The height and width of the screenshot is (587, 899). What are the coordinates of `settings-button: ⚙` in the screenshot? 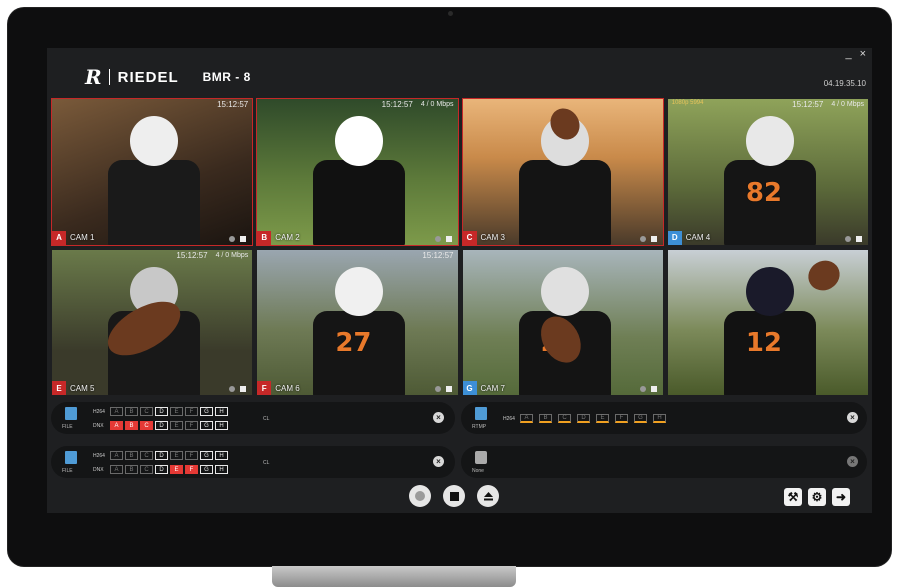 It's located at (817, 497).